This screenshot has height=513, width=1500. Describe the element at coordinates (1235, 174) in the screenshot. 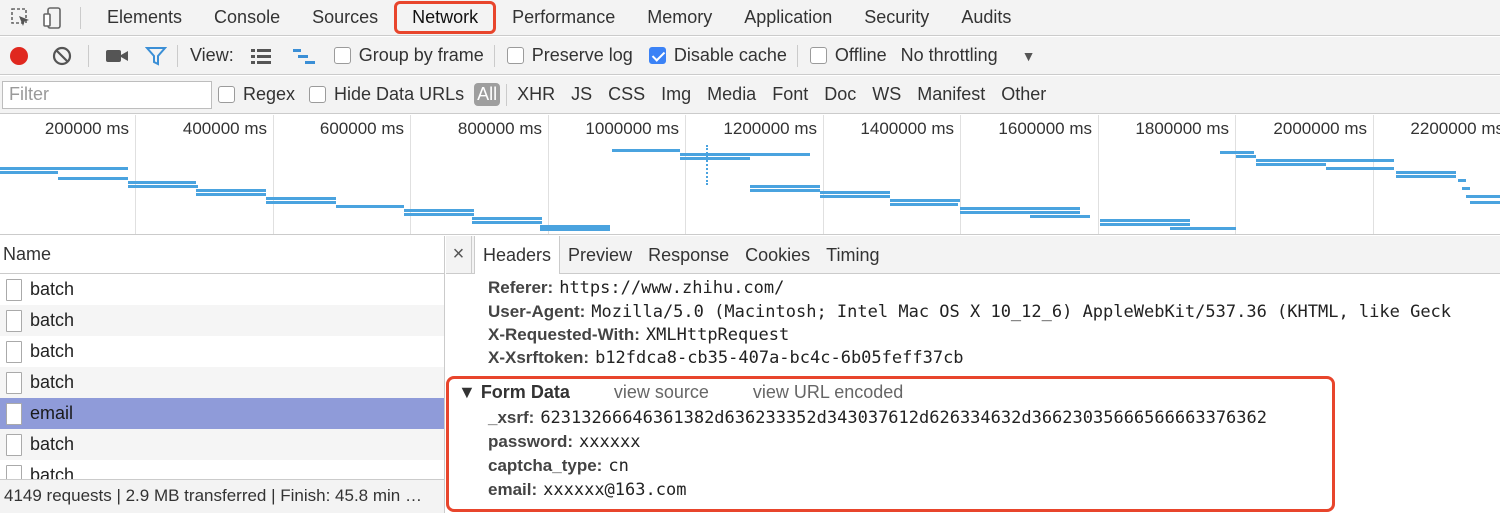

I see `timeline-gridline` at that location.